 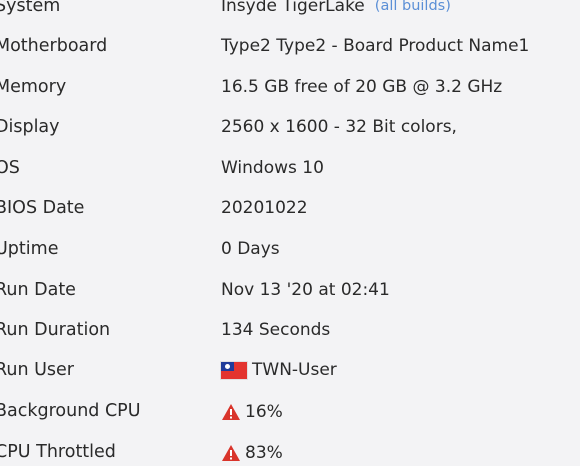 What do you see at coordinates (362, 87) in the screenshot?
I see `spec-value: 16.5 GB free of 20 GB @ 3.2 GHz` at bounding box center [362, 87].